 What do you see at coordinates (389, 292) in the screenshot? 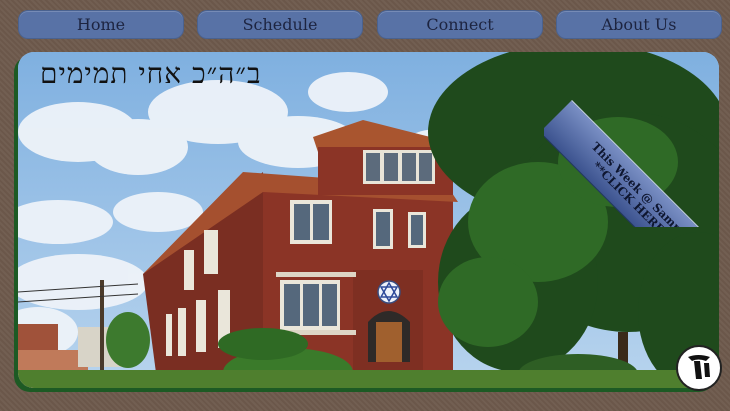
I see `star-of-david-icon` at bounding box center [389, 292].